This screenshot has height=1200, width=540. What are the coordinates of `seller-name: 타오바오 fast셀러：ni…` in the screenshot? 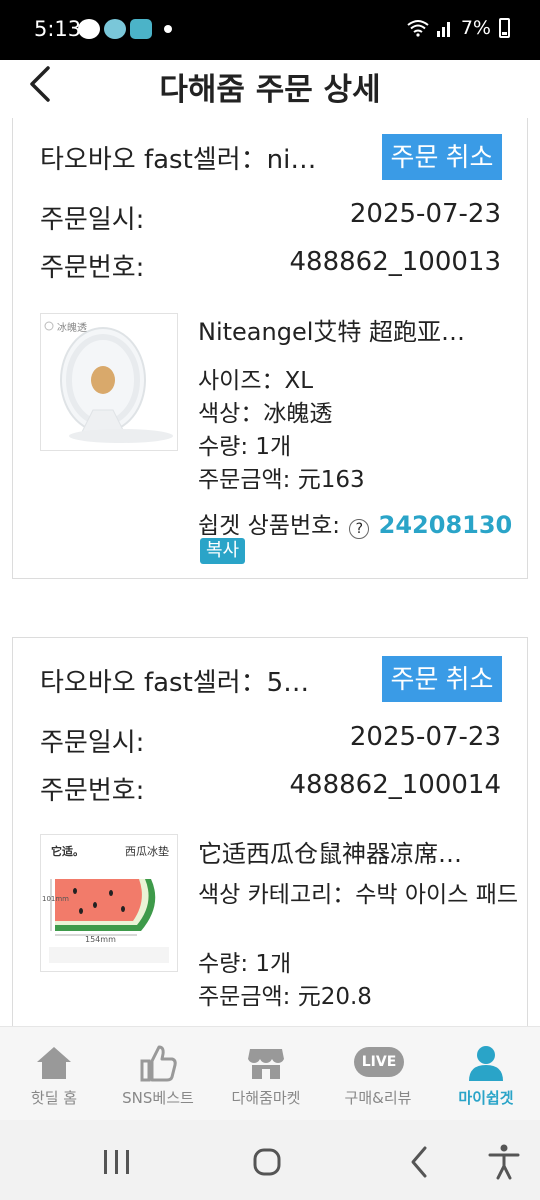 It's located at (178, 160).